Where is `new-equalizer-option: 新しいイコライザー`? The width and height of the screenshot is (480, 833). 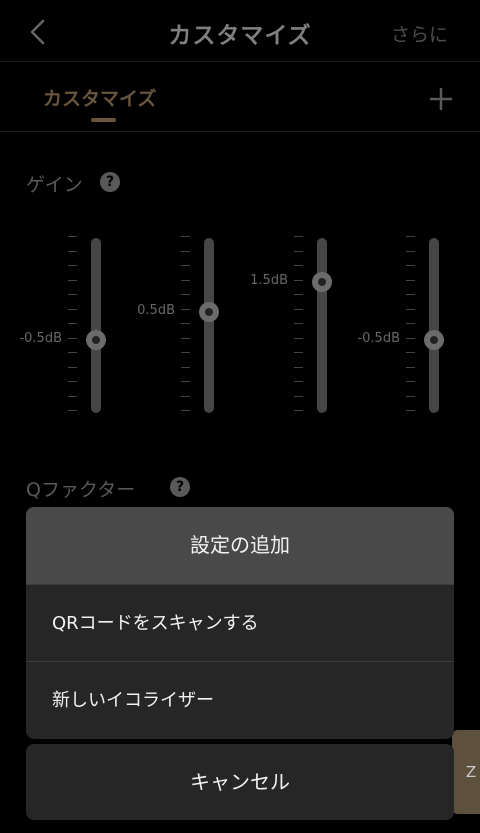 new-equalizer-option: 新しいイコライザー is located at coordinates (240, 699).